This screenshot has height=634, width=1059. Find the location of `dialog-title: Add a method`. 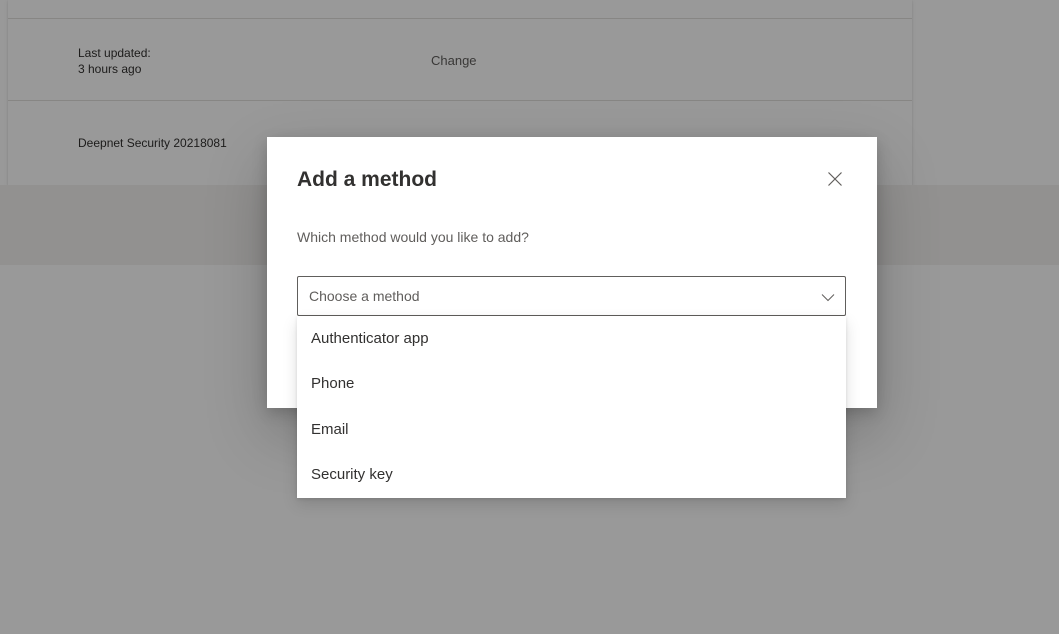

dialog-title: Add a method is located at coordinates (367, 179).